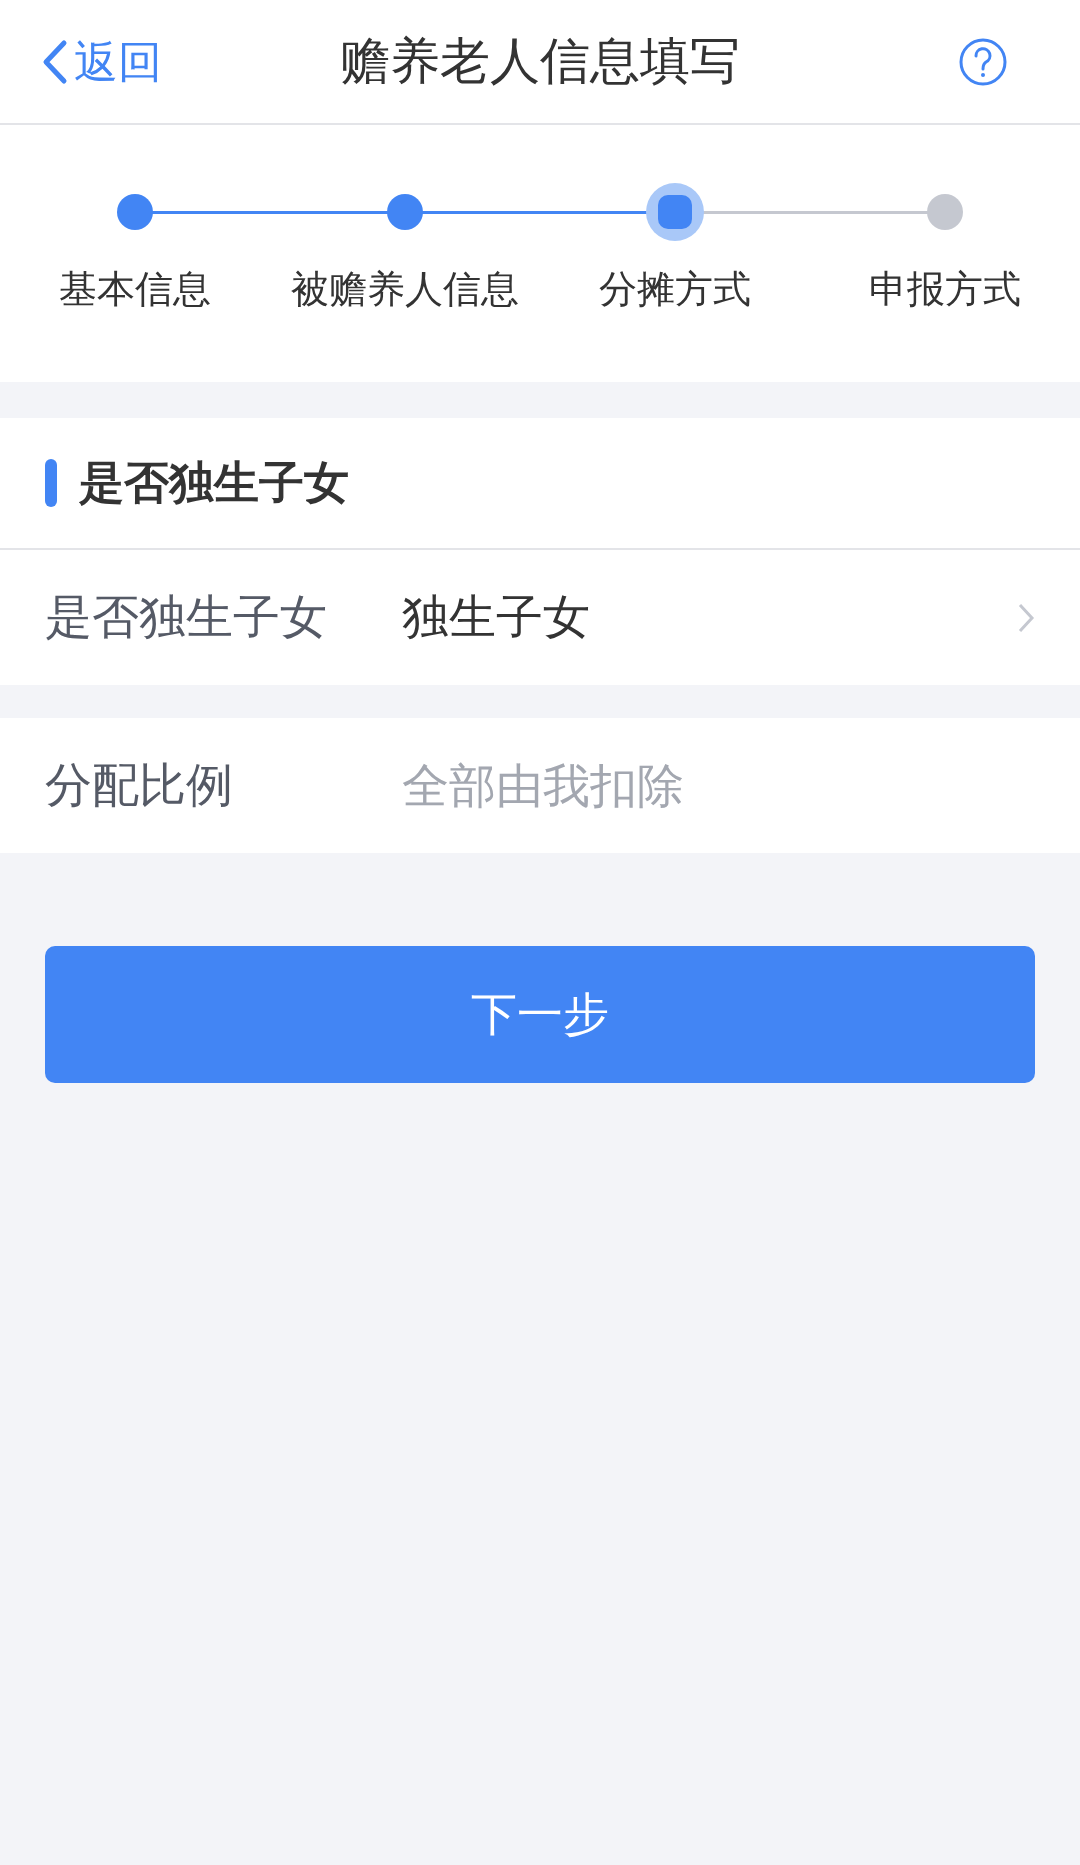 This screenshot has height=1865, width=1080. Describe the element at coordinates (945, 289) in the screenshot. I see `step-label: 申报方式` at that location.